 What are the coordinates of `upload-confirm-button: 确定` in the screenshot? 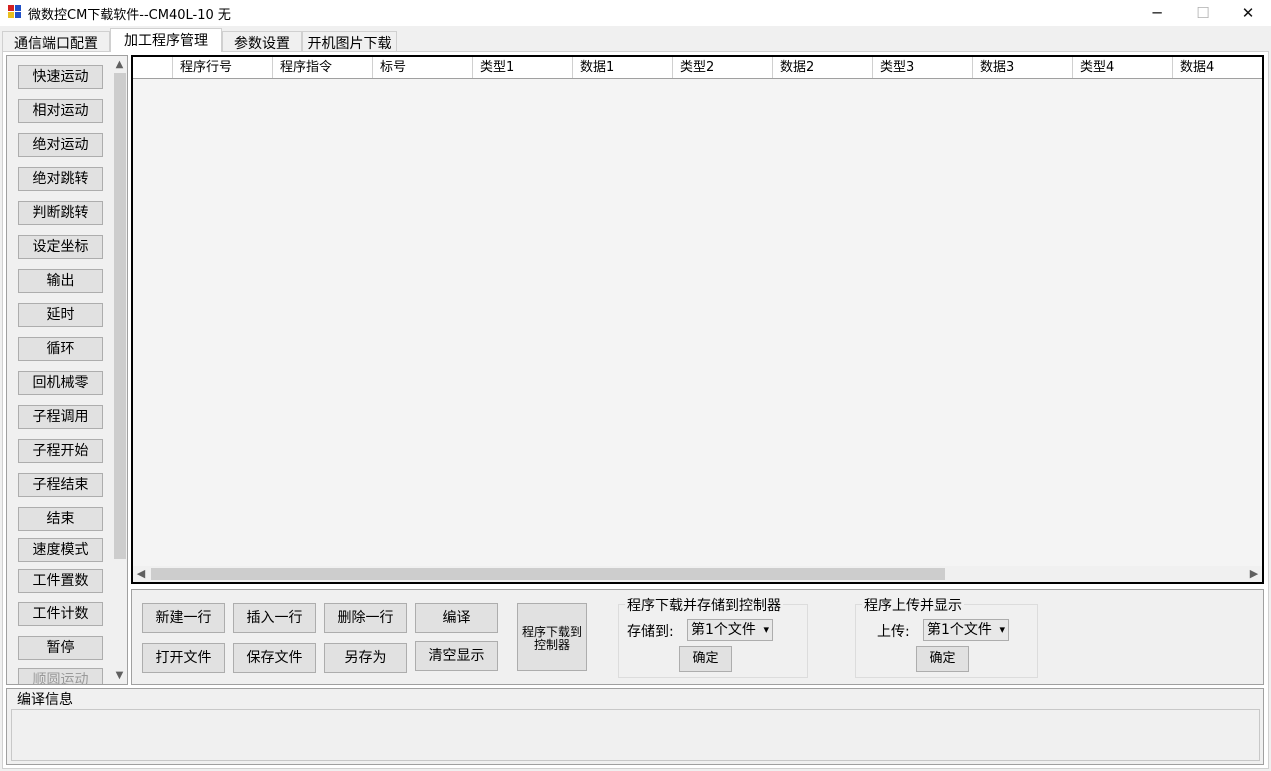 It's located at (942, 659).